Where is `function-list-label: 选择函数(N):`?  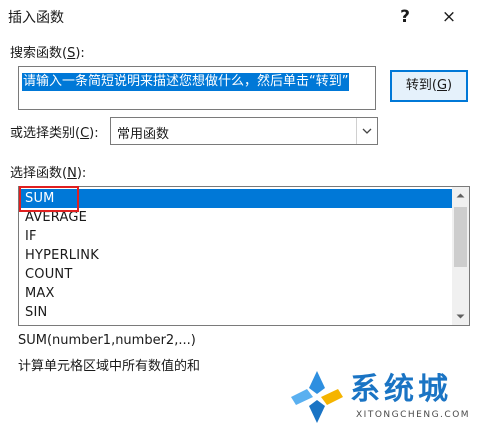
function-list-label: 选择函数(N): is located at coordinates (48, 173).